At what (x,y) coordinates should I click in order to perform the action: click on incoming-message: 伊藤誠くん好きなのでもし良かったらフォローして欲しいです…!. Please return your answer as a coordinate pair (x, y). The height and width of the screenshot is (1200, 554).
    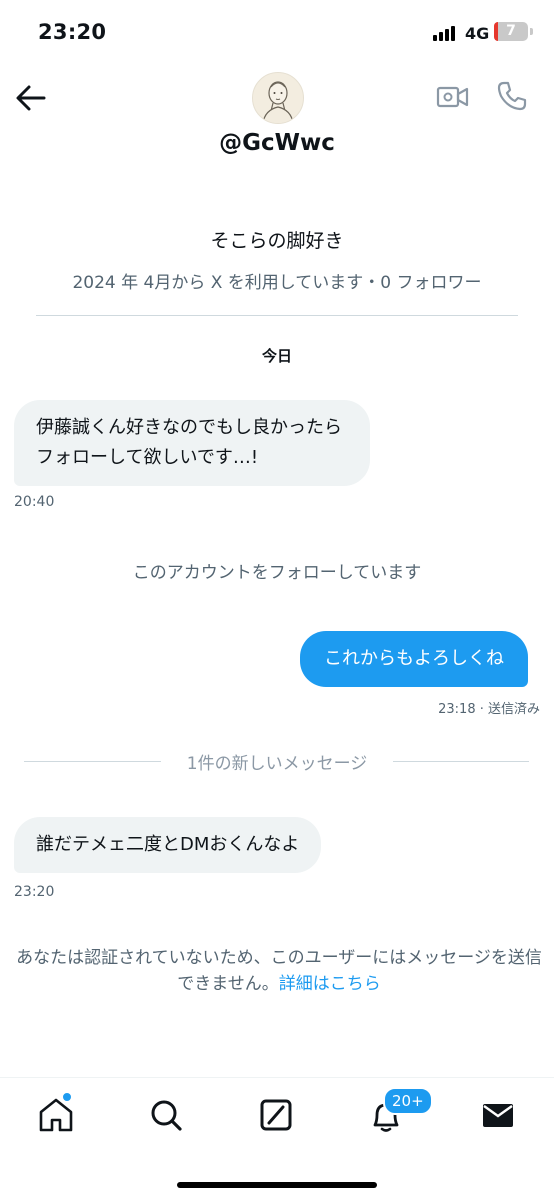
    Looking at the image, I should click on (192, 443).